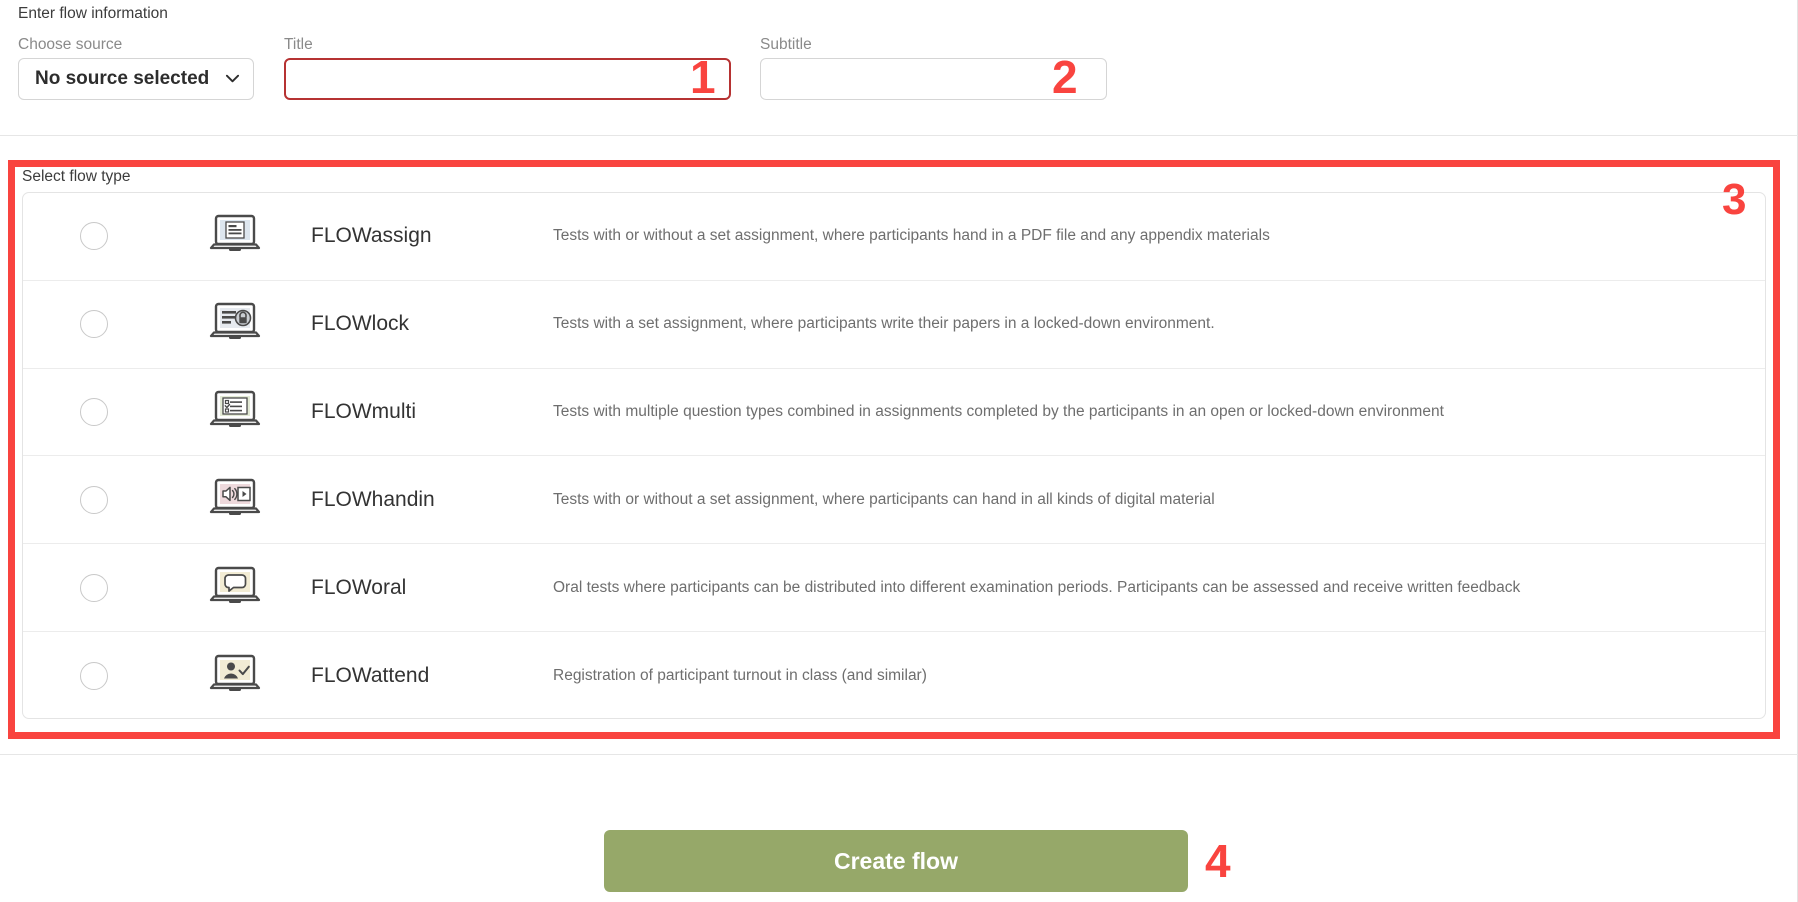 The width and height of the screenshot is (1798, 902). What do you see at coordinates (235, 676) in the screenshot?
I see `laptop-person-check-icon` at bounding box center [235, 676].